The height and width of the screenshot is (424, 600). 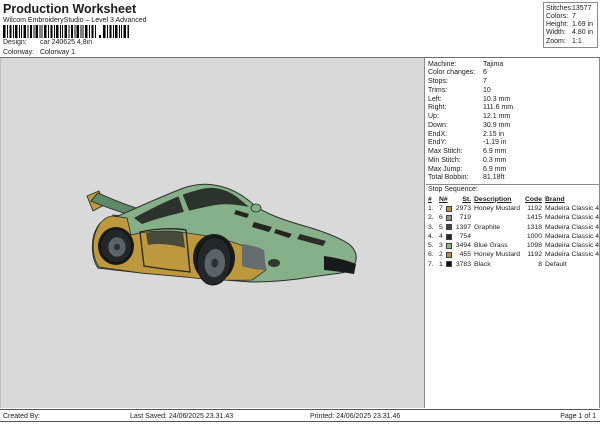 I want to click on machine-info-value: 81.18ft, so click(x=494, y=178).